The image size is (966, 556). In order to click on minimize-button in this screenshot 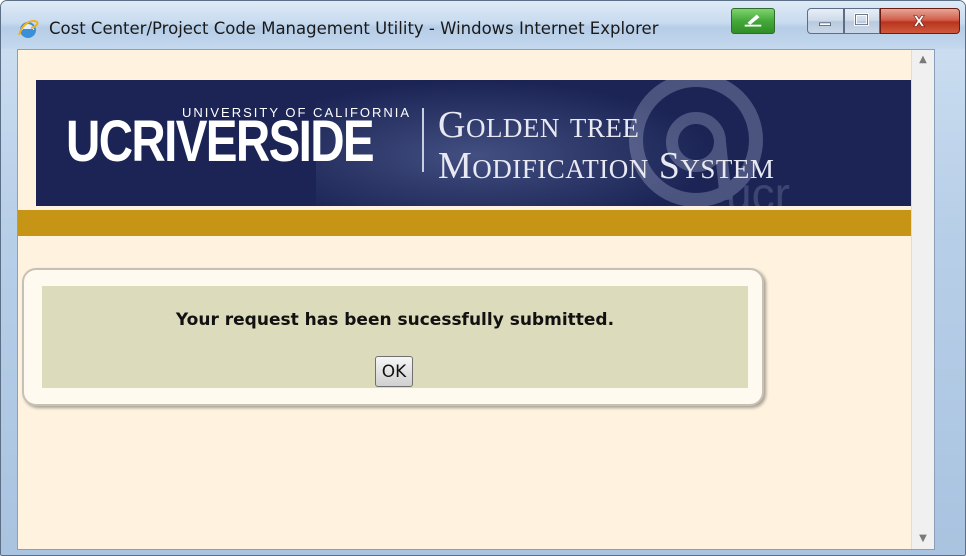, I will do `click(825, 21)`.